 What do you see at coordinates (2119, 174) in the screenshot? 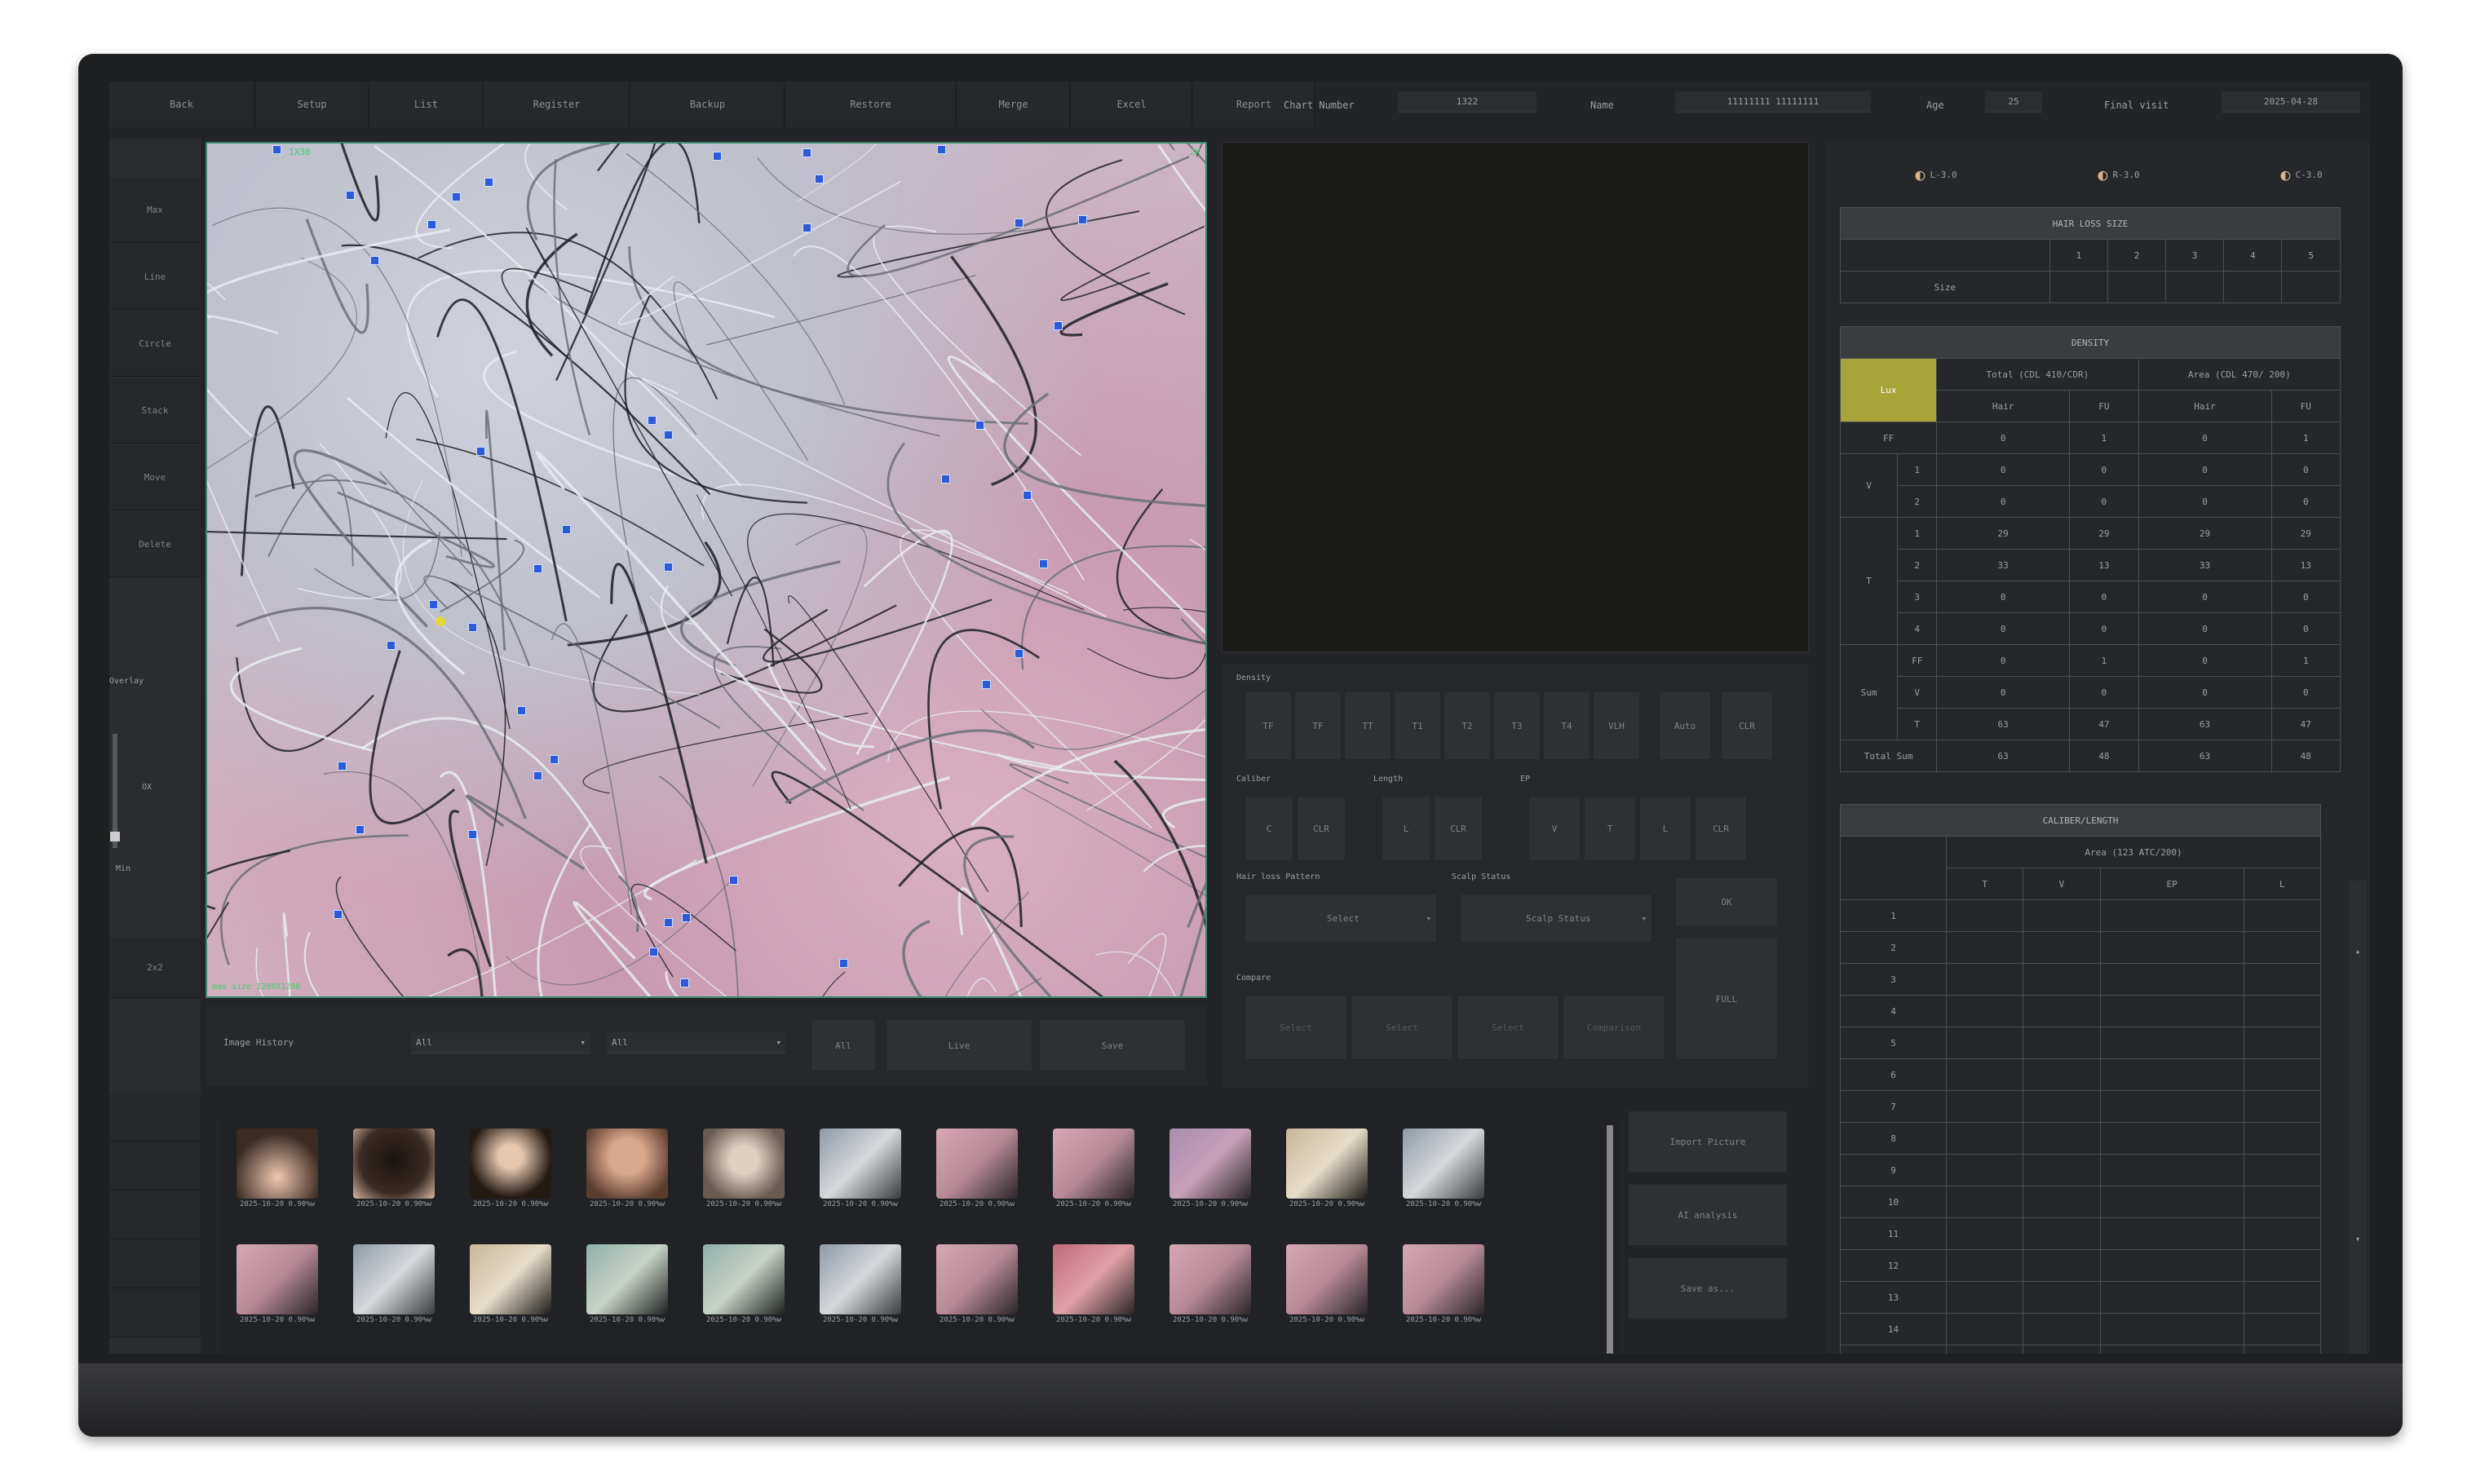
I see `view-1-button: ◐ R-3.0` at bounding box center [2119, 174].